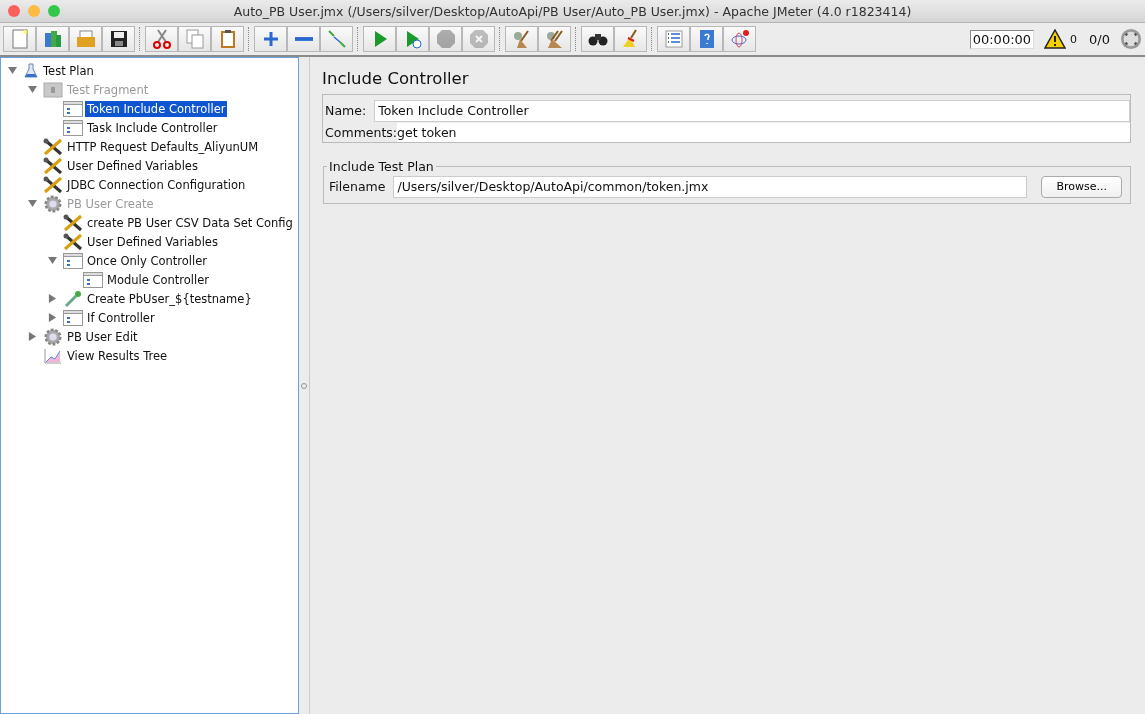 This screenshot has height=714, width=1145. What do you see at coordinates (361, 132) in the screenshot?
I see `comments-label: Comments:` at bounding box center [361, 132].